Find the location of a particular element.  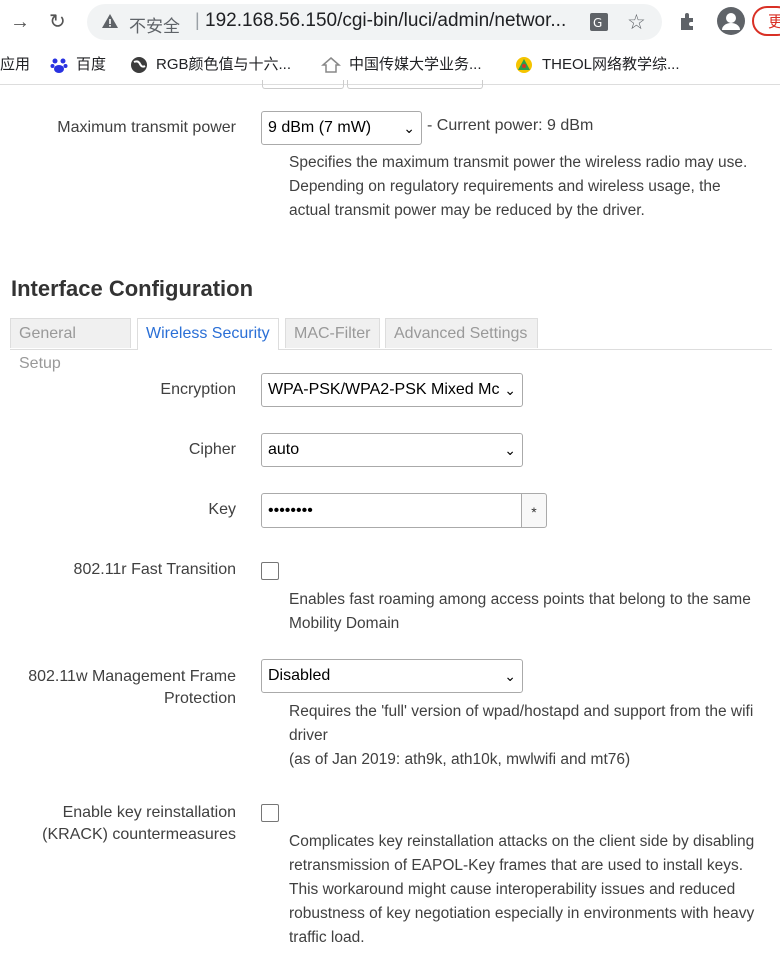

forward-icon: → is located at coordinates (20, 22).